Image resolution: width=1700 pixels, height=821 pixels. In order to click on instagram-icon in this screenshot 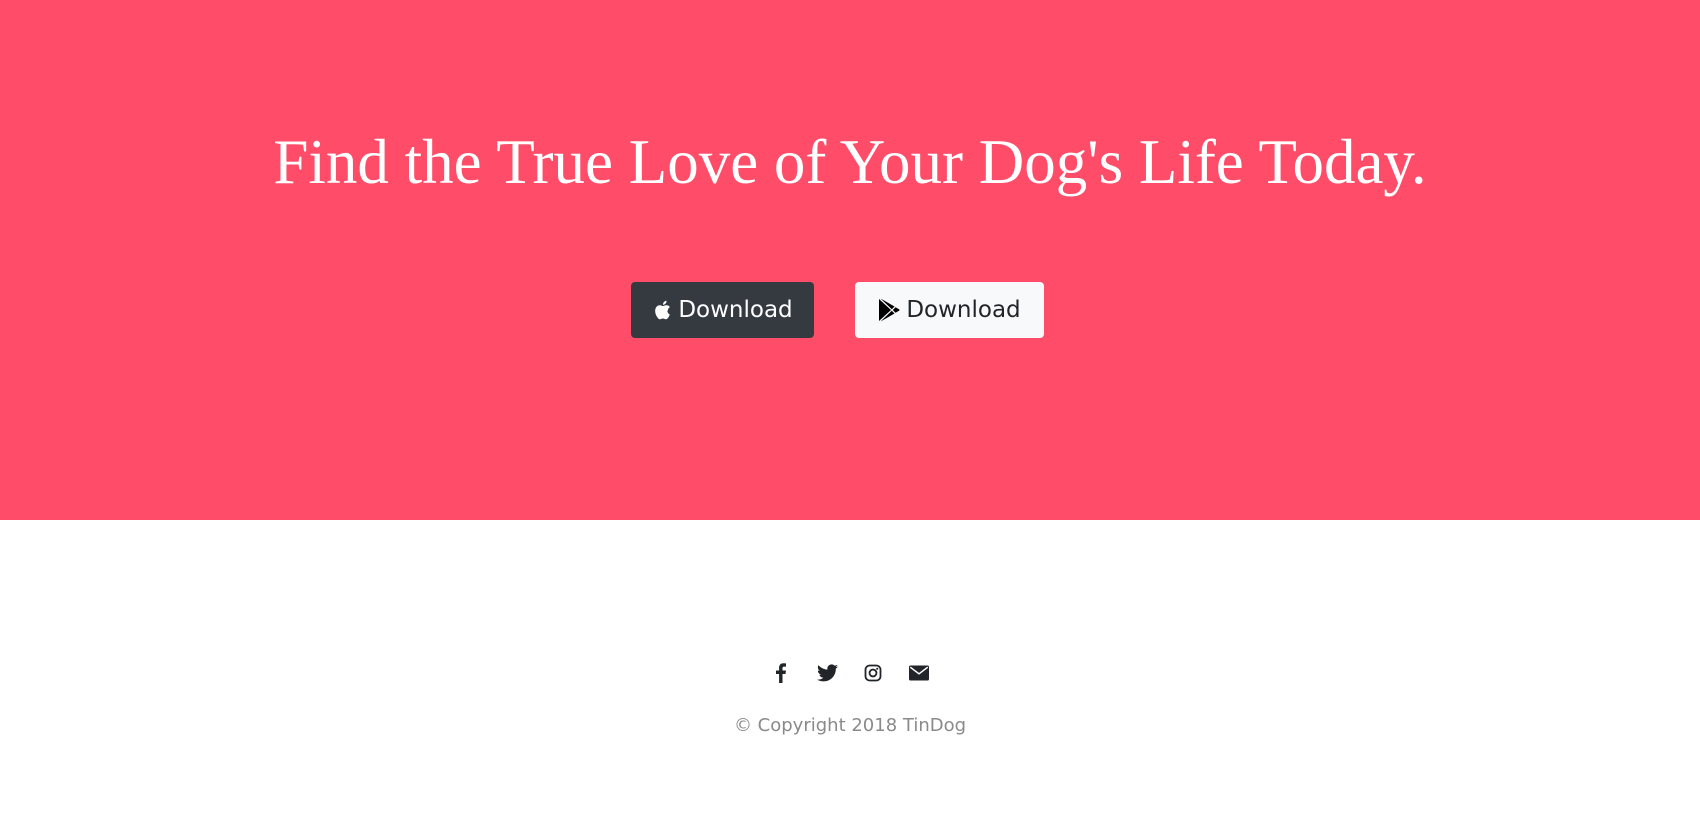, I will do `click(873, 673)`.